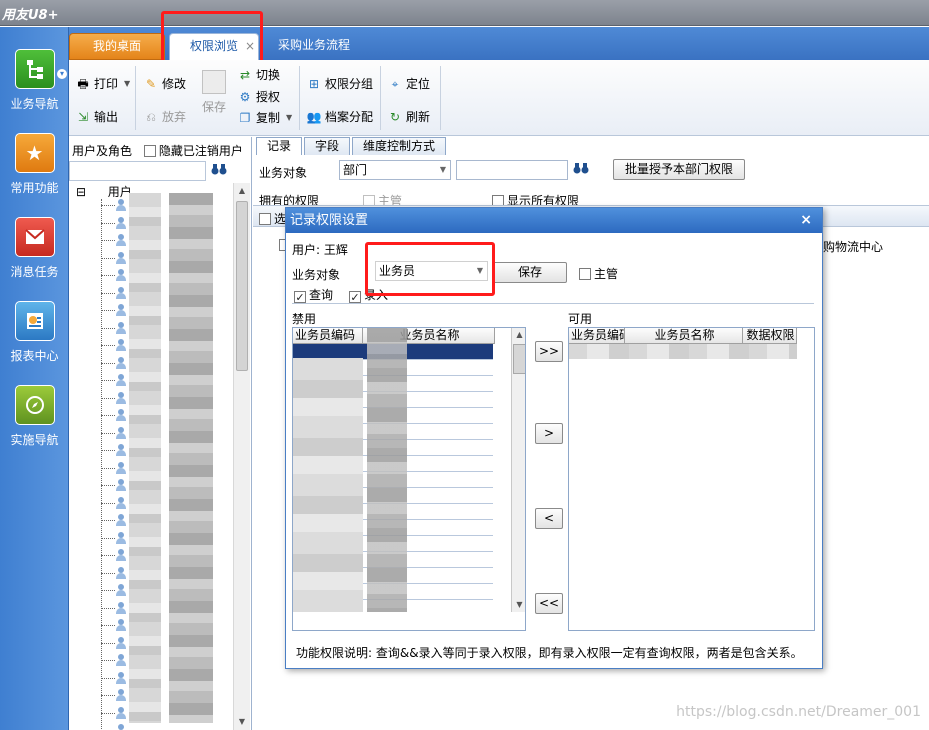 This screenshot has width=929, height=730. I want to click on subtab-field: 字段, so click(327, 146).